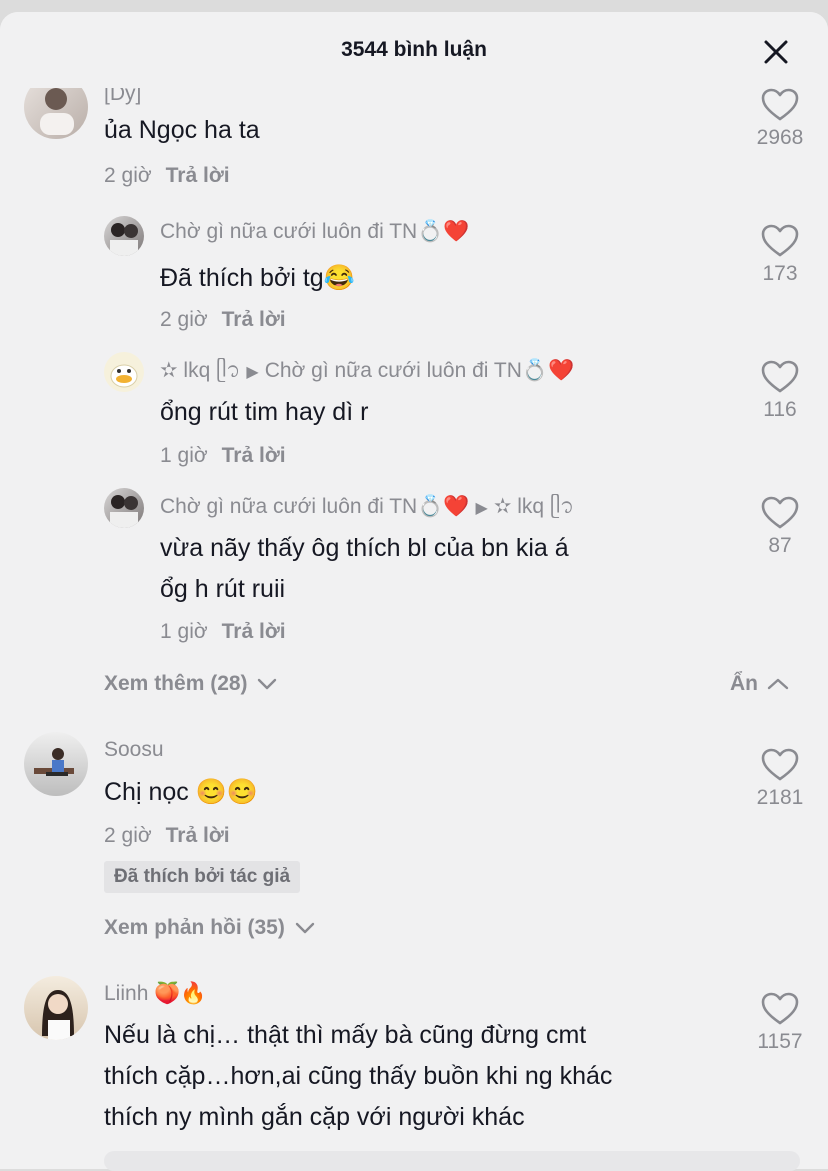 The width and height of the screenshot is (828, 1171). I want to click on chevron-up-icon, so click(778, 684).